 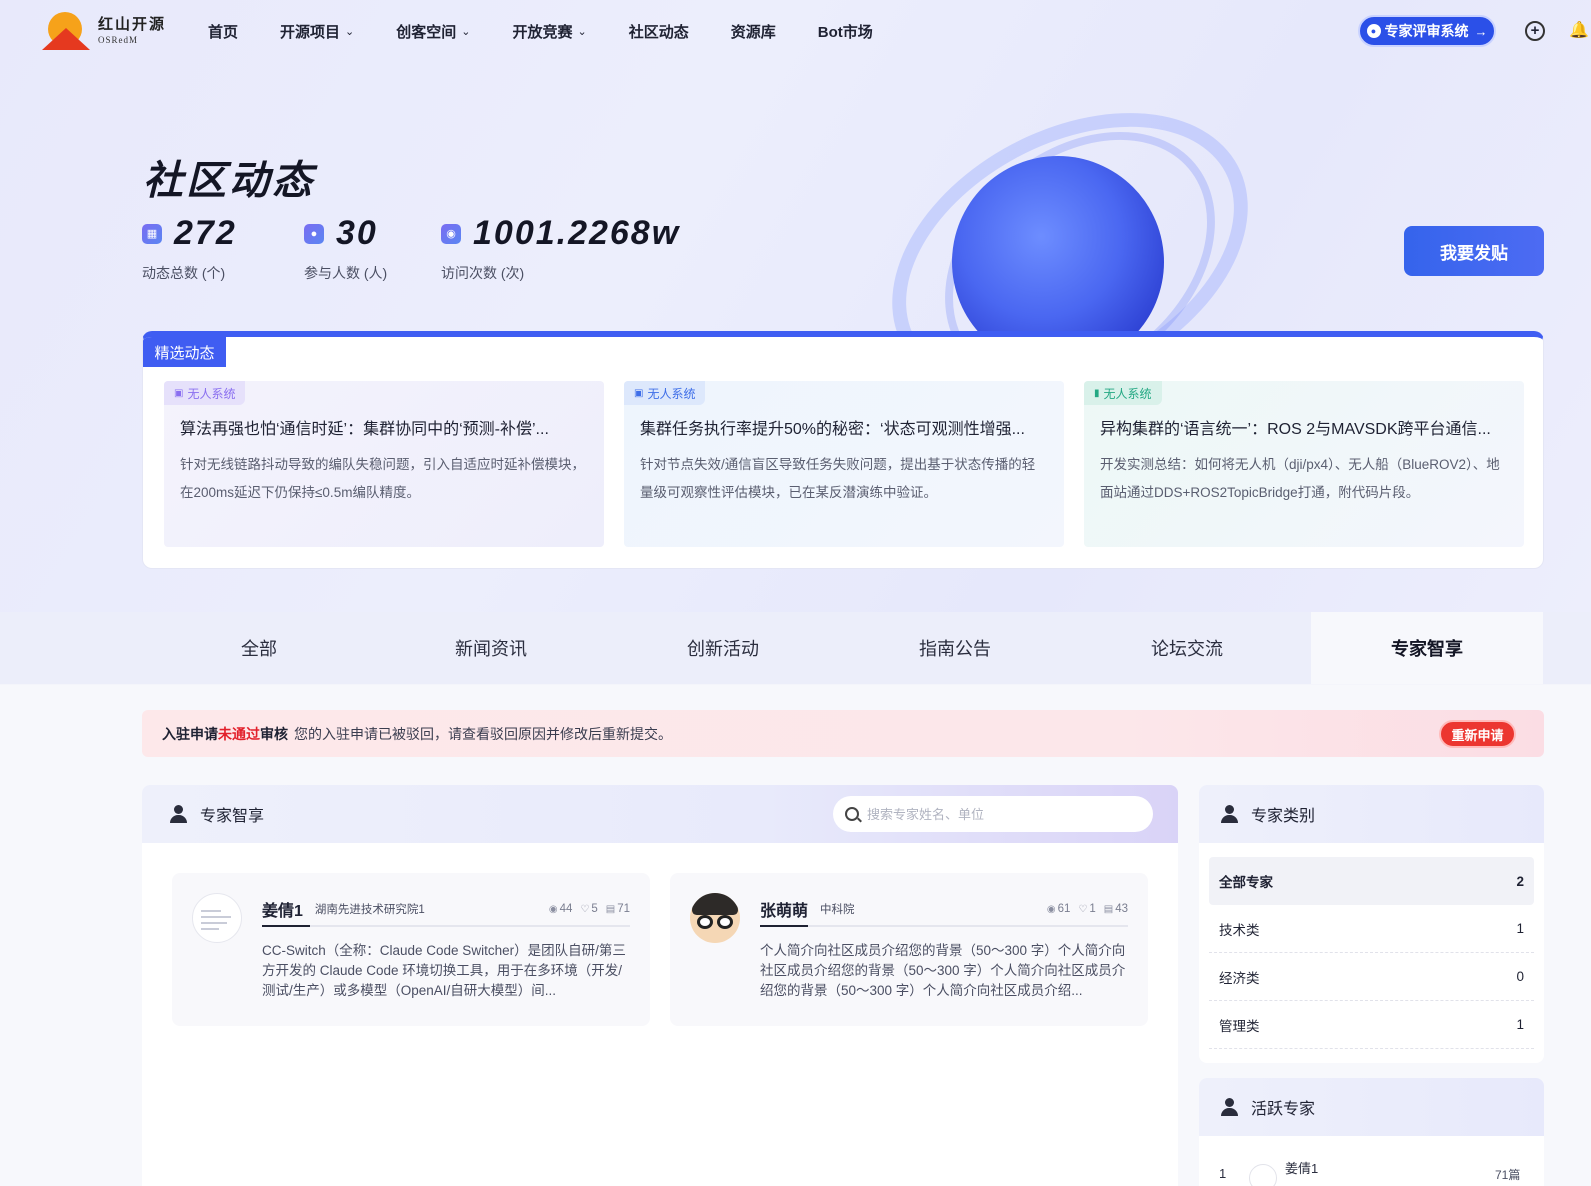 What do you see at coordinates (1064, 909) in the screenshot?
I see `view-count-value: 61` at bounding box center [1064, 909].